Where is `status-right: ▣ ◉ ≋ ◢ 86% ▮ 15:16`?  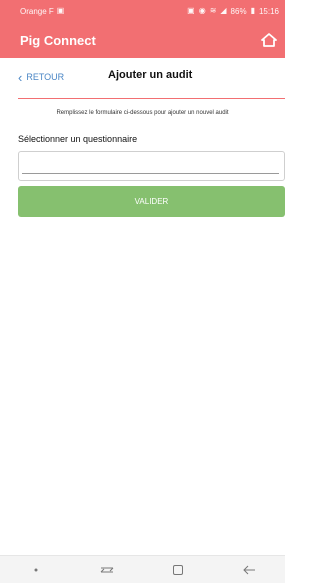
status-right: ▣ ◉ ≋ ◢ 86% ▮ 15:16 is located at coordinates (233, 11).